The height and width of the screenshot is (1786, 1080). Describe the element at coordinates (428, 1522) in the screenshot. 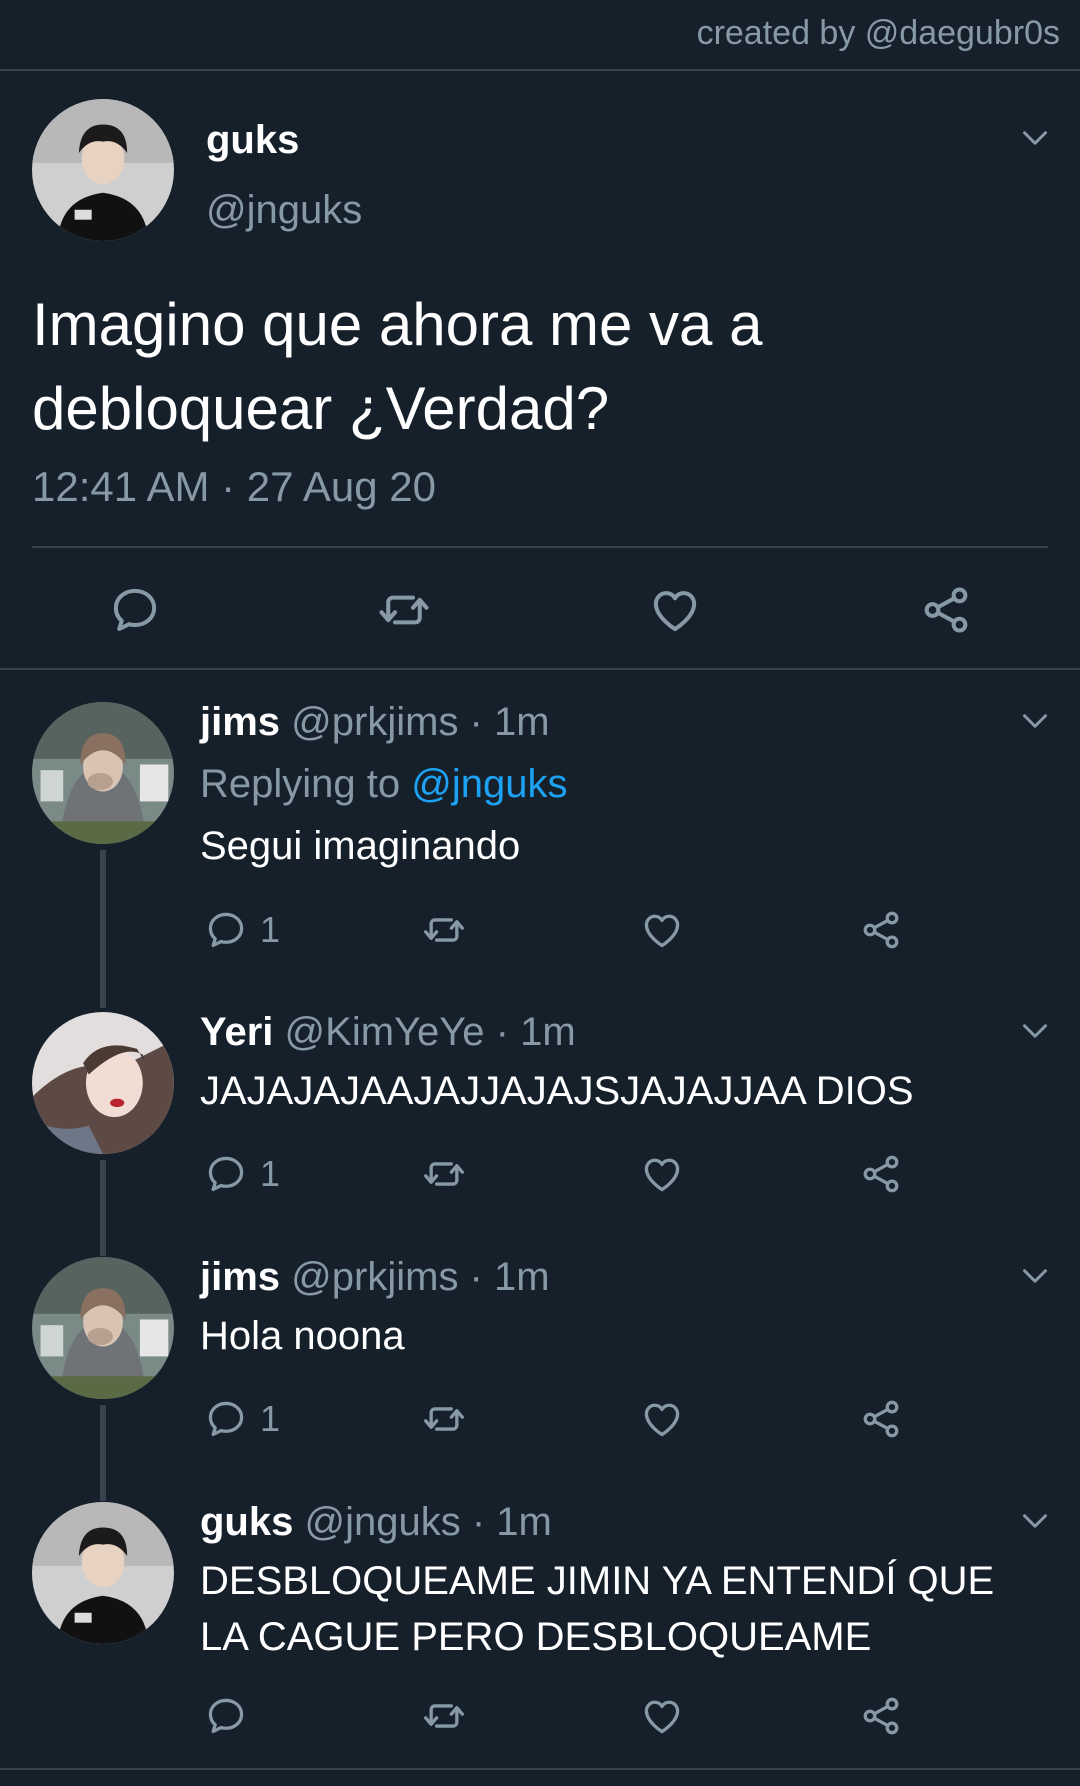

I see `author-meta: @jnguks · 1m` at that location.